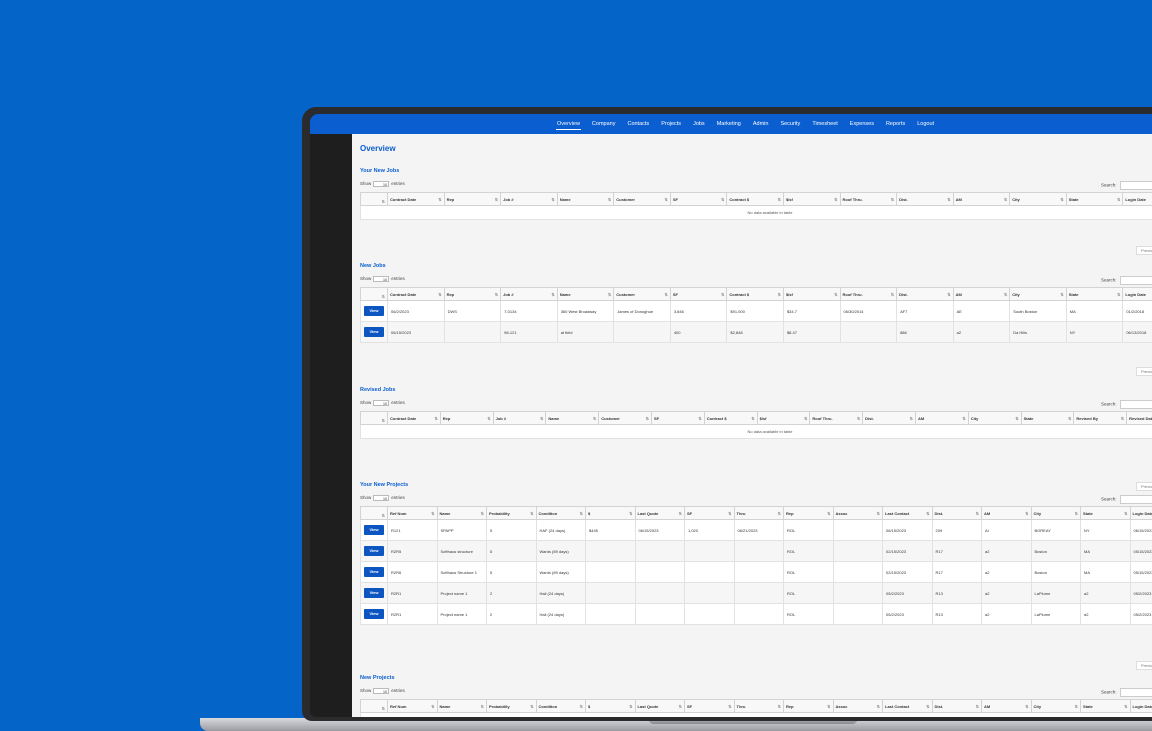 This screenshot has height=731, width=1152. I want to click on column-header: Last Quote ⇅, so click(659, 706).